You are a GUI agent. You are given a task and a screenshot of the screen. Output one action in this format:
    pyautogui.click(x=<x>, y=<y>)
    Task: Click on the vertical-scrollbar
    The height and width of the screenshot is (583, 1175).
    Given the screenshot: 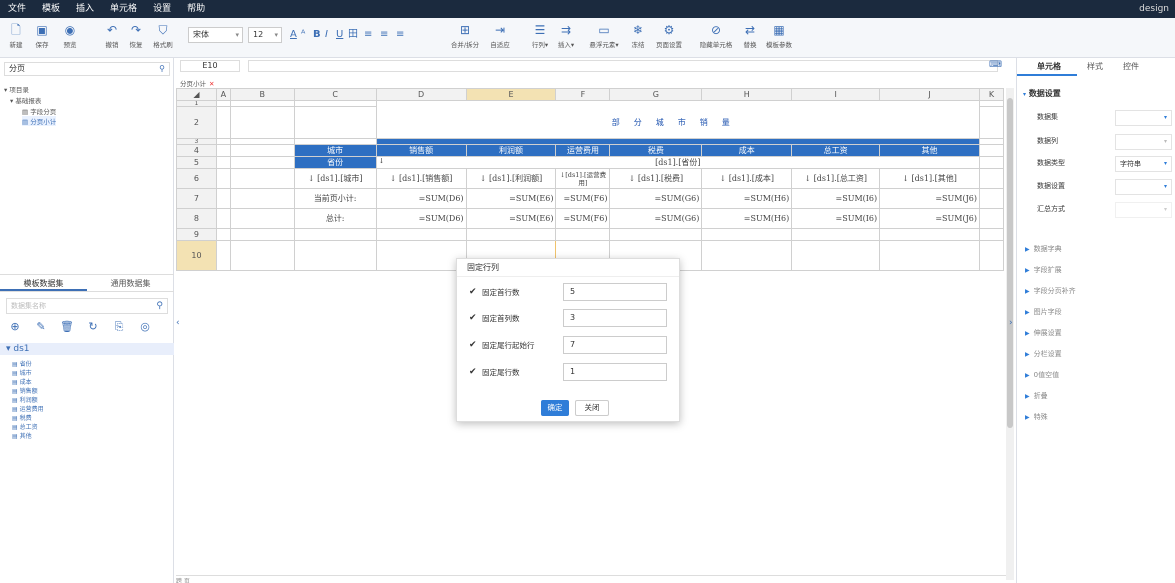 What is the action you would take?
    pyautogui.click(x=1010, y=334)
    